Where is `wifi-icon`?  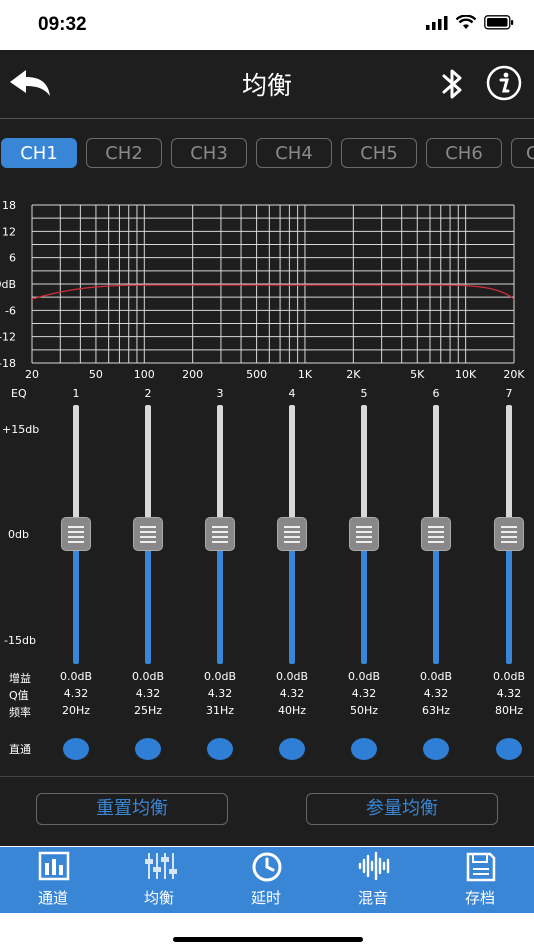
wifi-icon is located at coordinates (466, 22).